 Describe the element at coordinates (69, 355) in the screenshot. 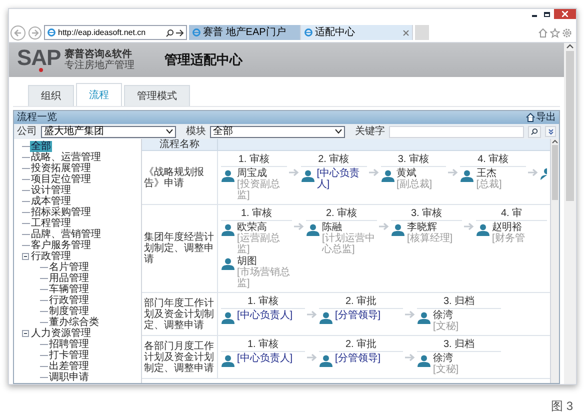

I see `tree-item: 打卡管理` at that location.